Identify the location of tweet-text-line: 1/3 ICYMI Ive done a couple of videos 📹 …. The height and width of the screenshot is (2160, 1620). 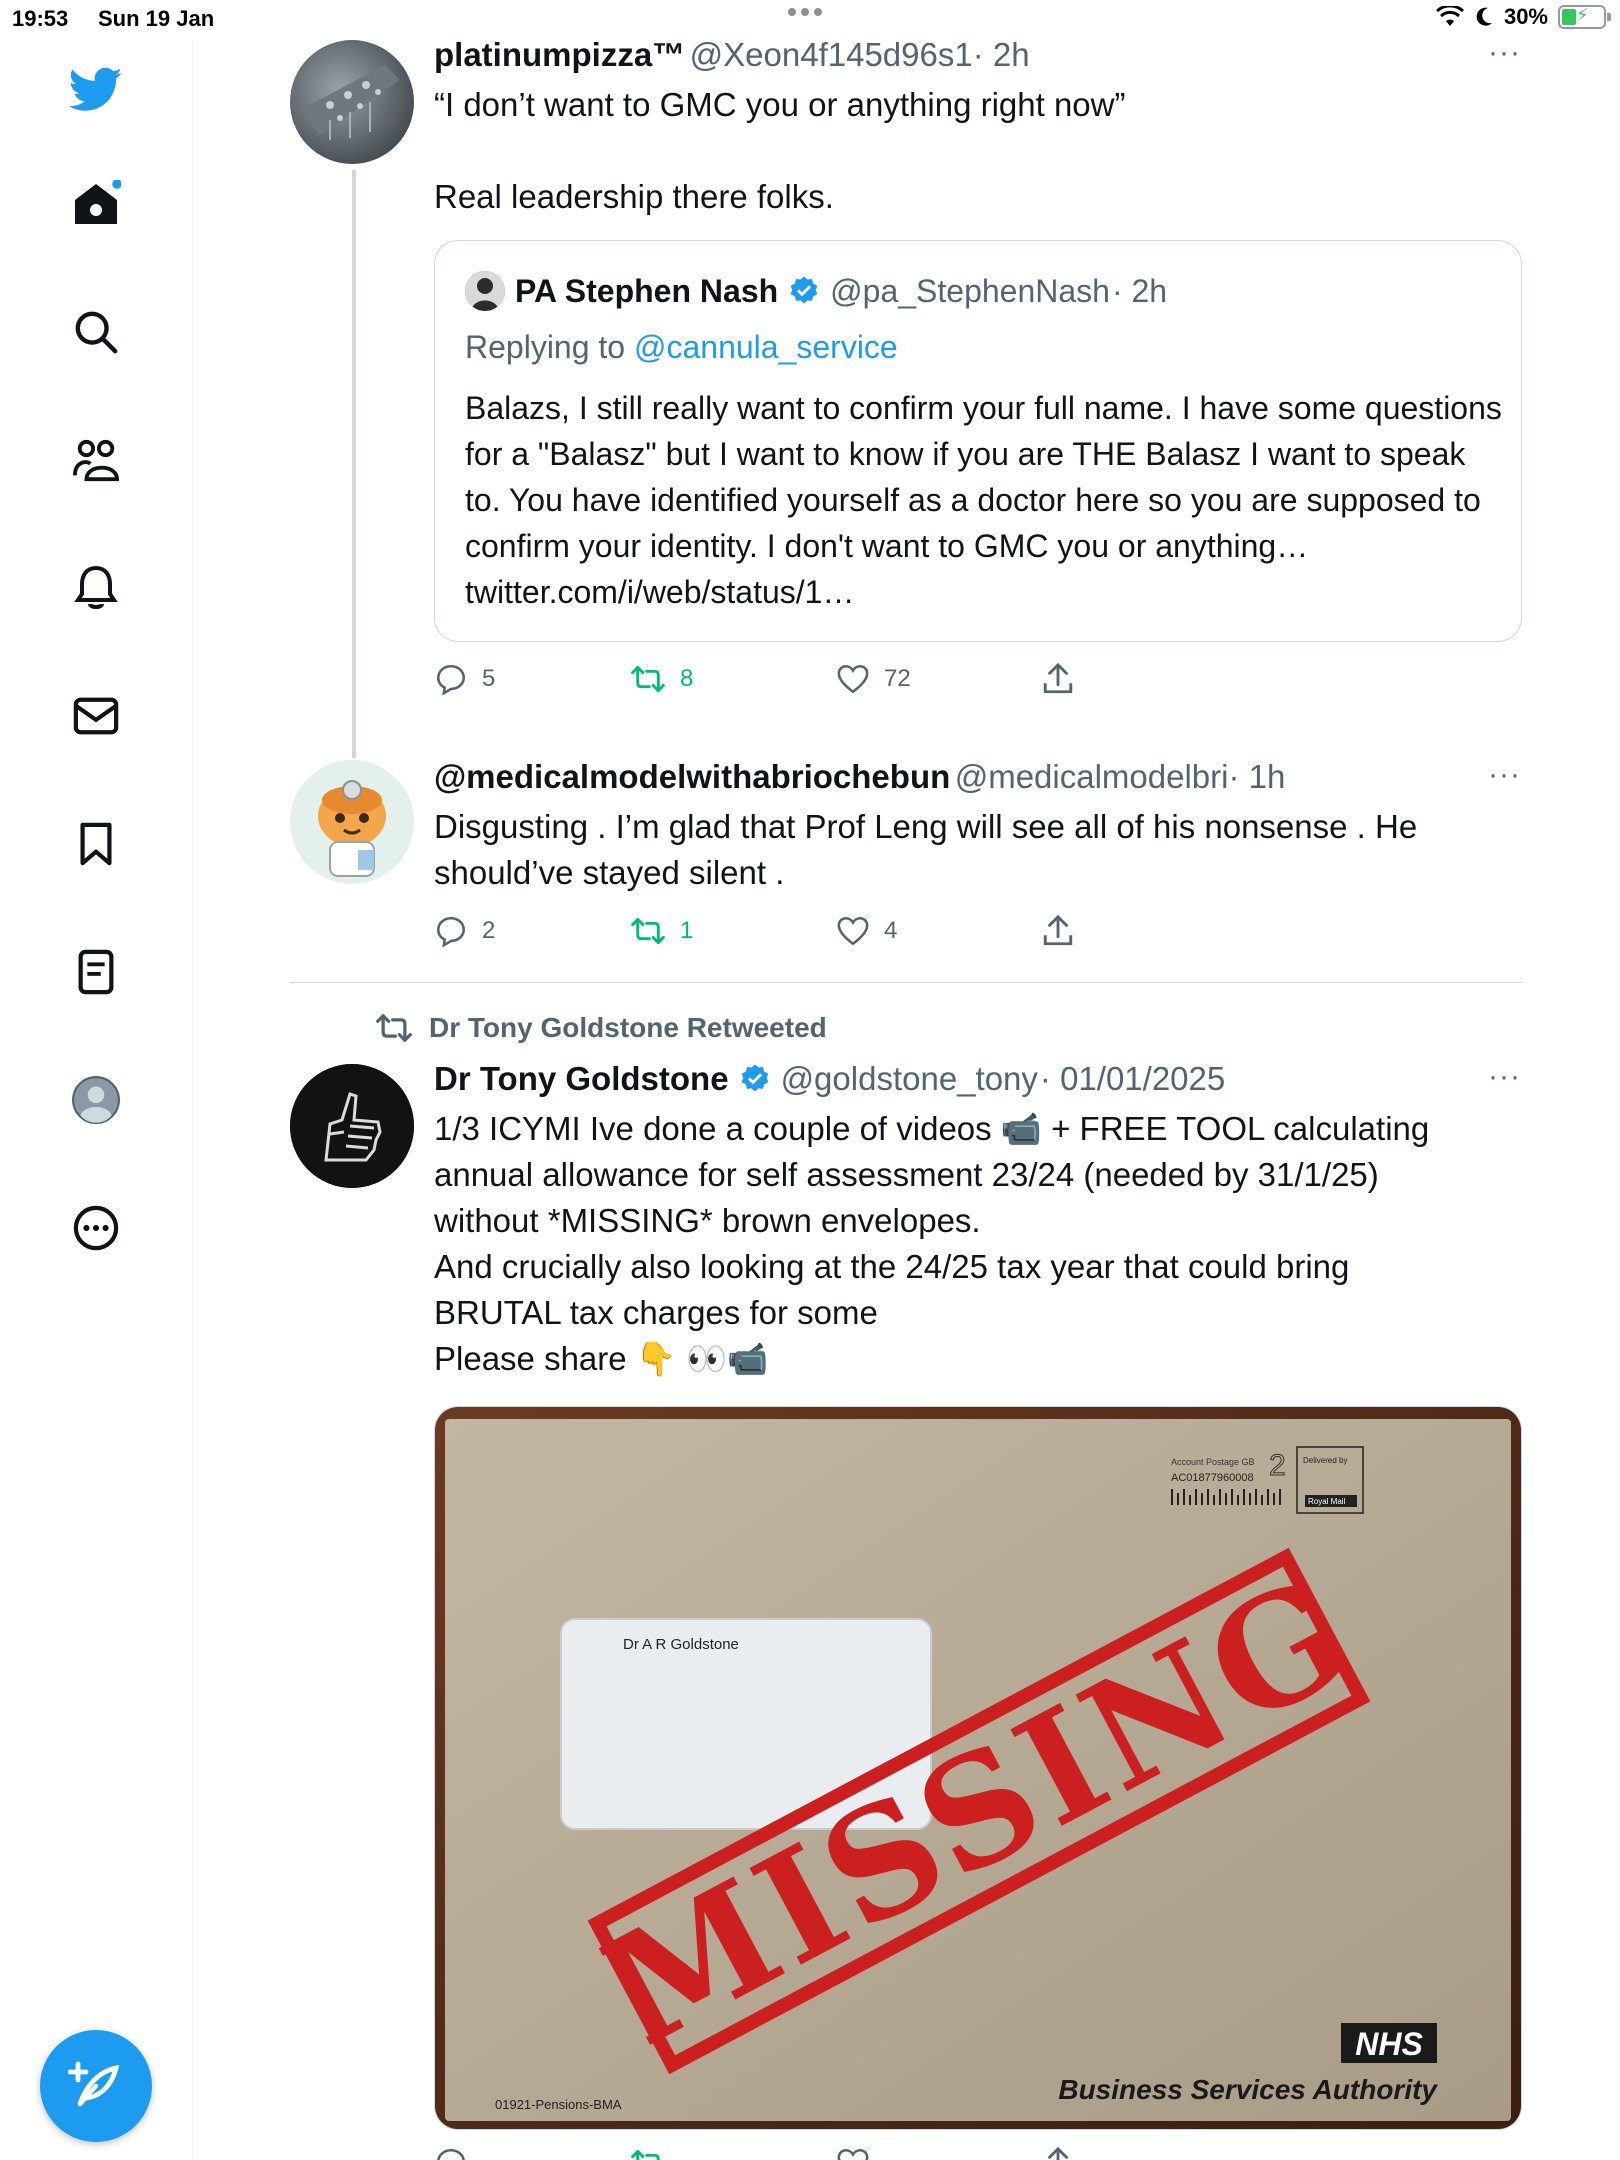
(932, 1128).